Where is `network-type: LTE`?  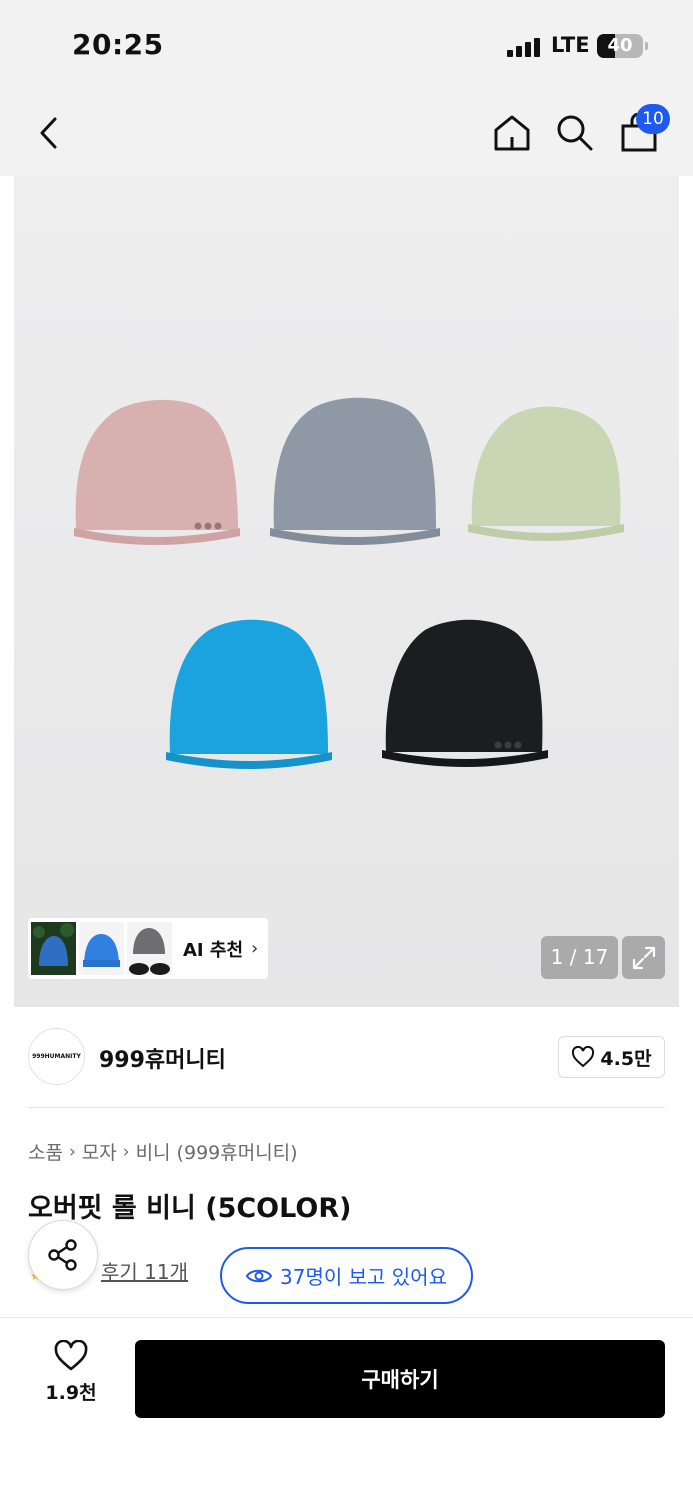 network-type: LTE is located at coordinates (570, 45).